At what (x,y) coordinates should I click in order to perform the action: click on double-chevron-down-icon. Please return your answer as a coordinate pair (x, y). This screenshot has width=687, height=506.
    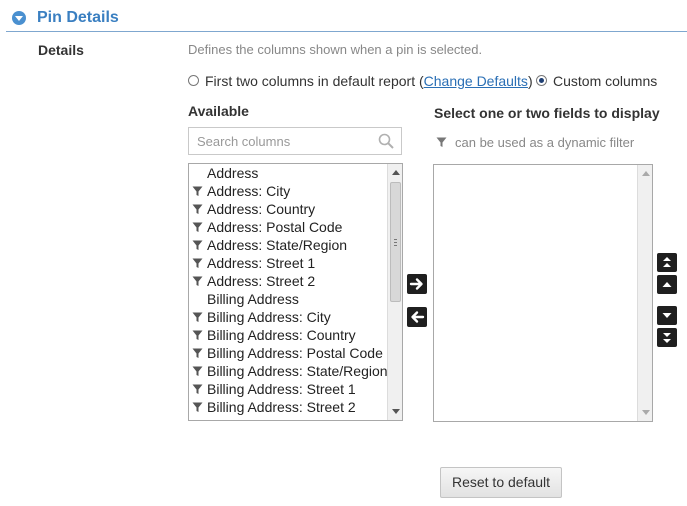
    Looking at the image, I should click on (667, 338).